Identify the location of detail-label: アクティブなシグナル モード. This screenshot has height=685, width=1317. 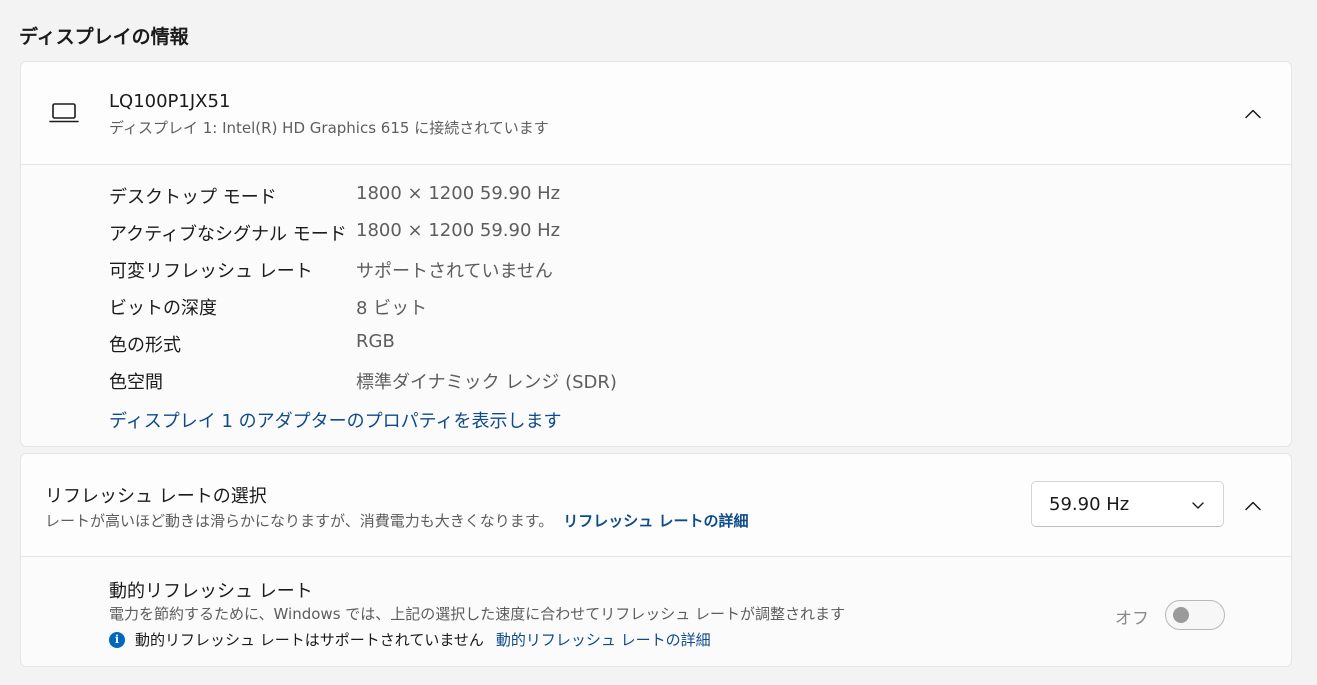
(228, 234).